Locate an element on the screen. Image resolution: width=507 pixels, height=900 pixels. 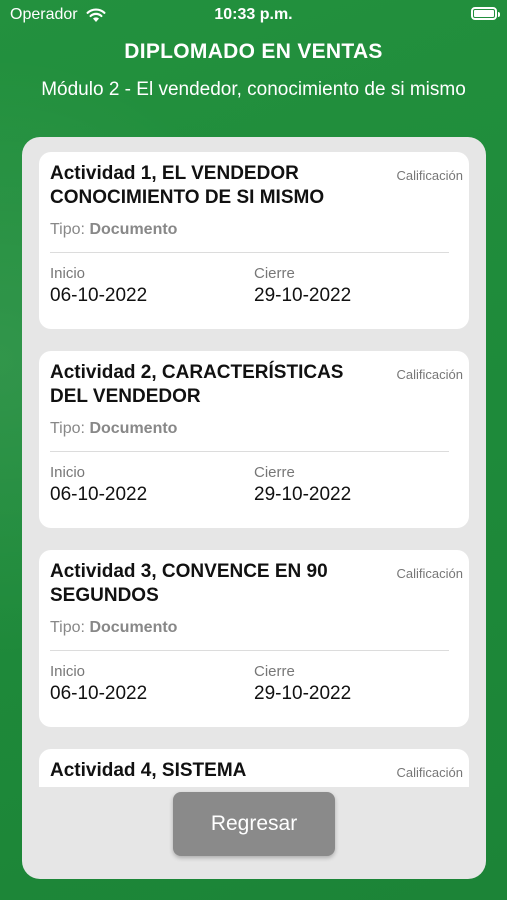
activity-card: Actividad 4, SISTEMA Calificación is located at coordinates (254, 768).